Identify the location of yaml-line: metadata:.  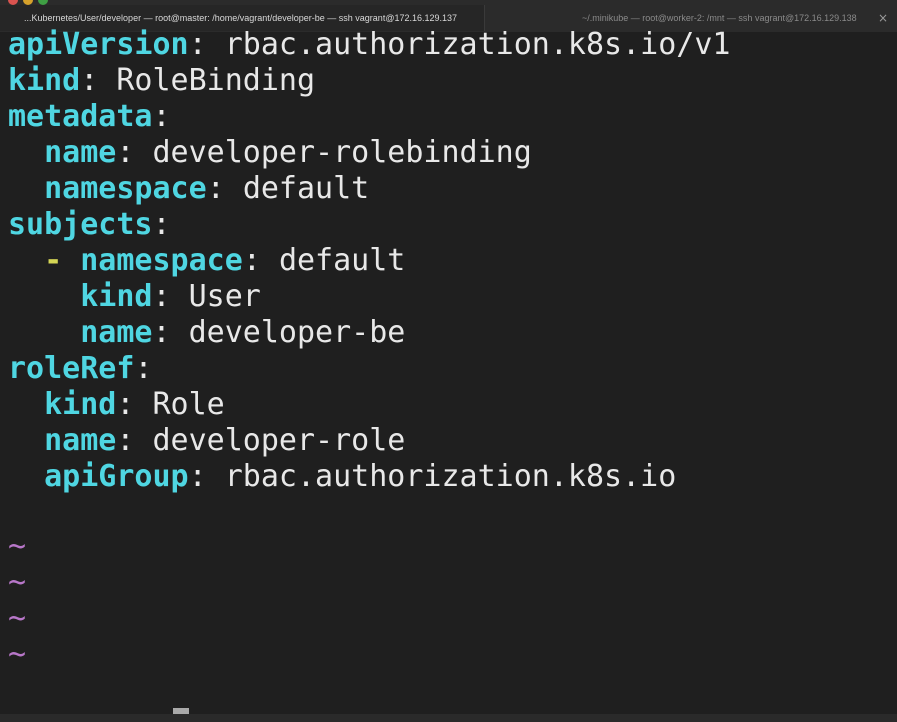
(89, 117).